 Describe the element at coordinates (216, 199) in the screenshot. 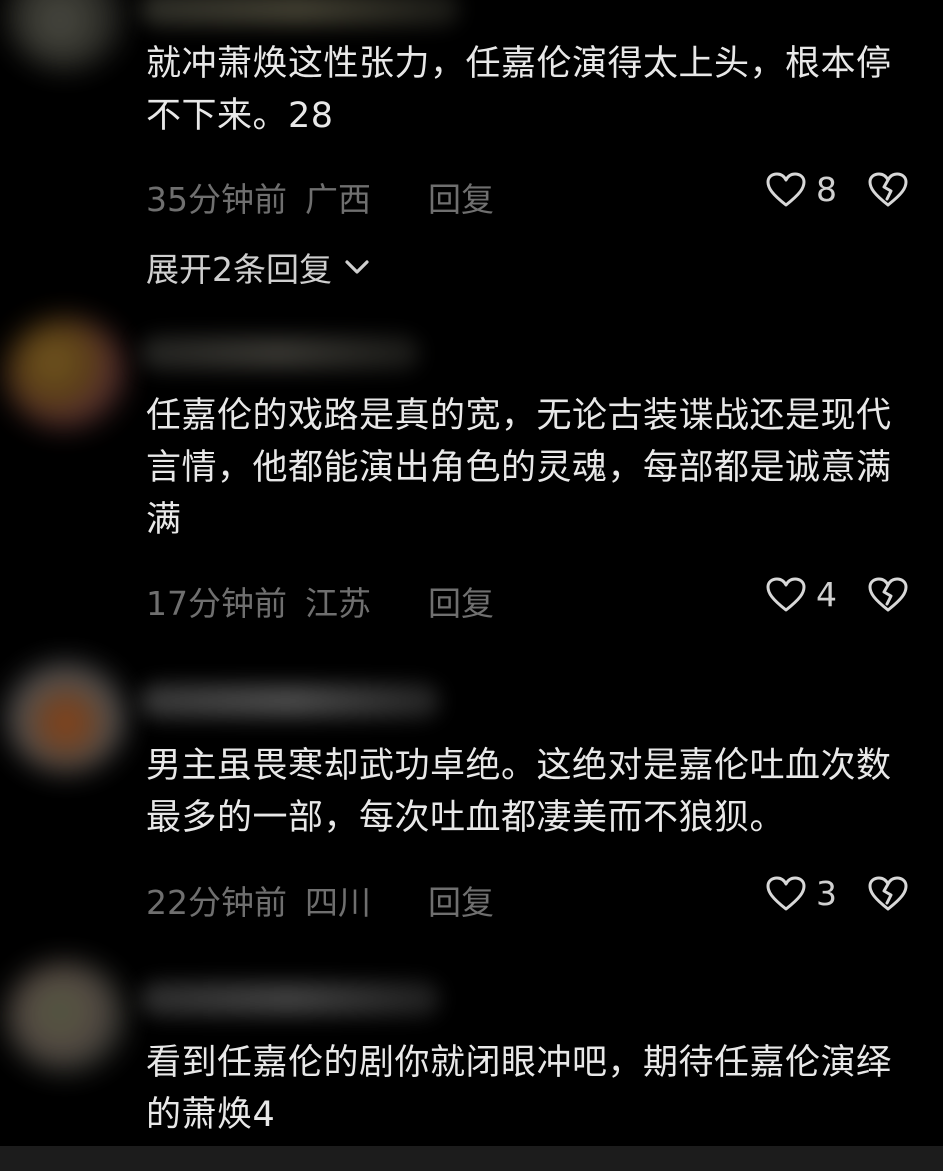

I see `comment-time: 35分钟前` at that location.